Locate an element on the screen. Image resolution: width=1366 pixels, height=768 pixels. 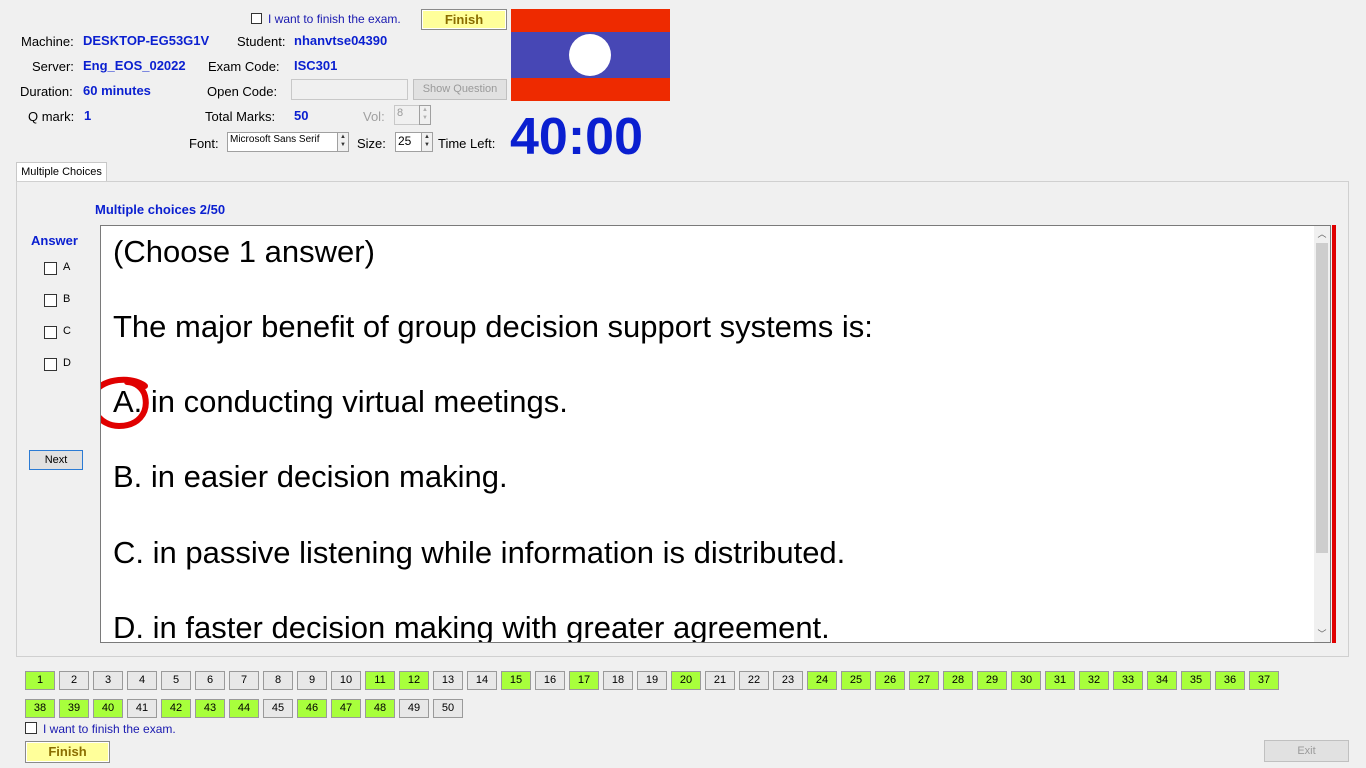
question-nav-button: 33 is located at coordinates (1128, 680).